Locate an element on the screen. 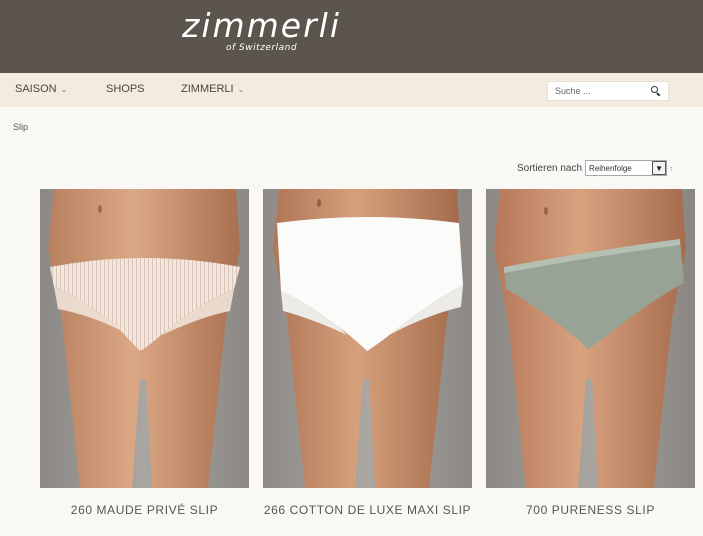 Image resolution: width=703 pixels, height=536 pixels. search-icon is located at coordinates (656, 91).